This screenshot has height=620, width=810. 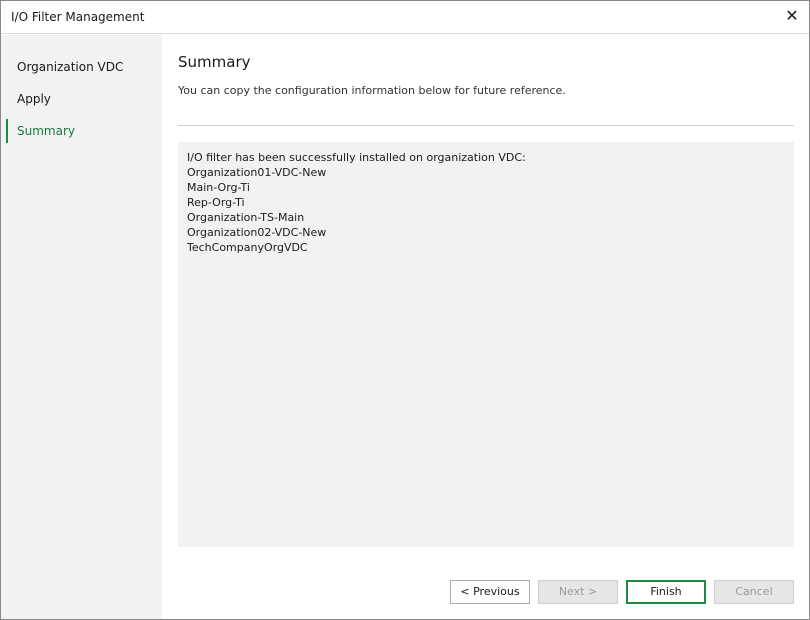 What do you see at coordinates (247, 247) in the screenshot?
I see `summary-line: TechCompanyOrgVDC` at bounding box center [247, 247].